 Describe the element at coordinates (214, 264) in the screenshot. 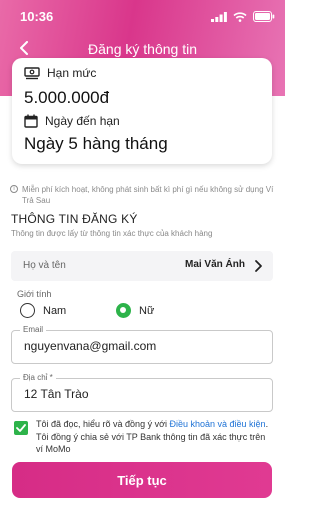

I see `full-name-value: Mai Văn Ánh` at that location.